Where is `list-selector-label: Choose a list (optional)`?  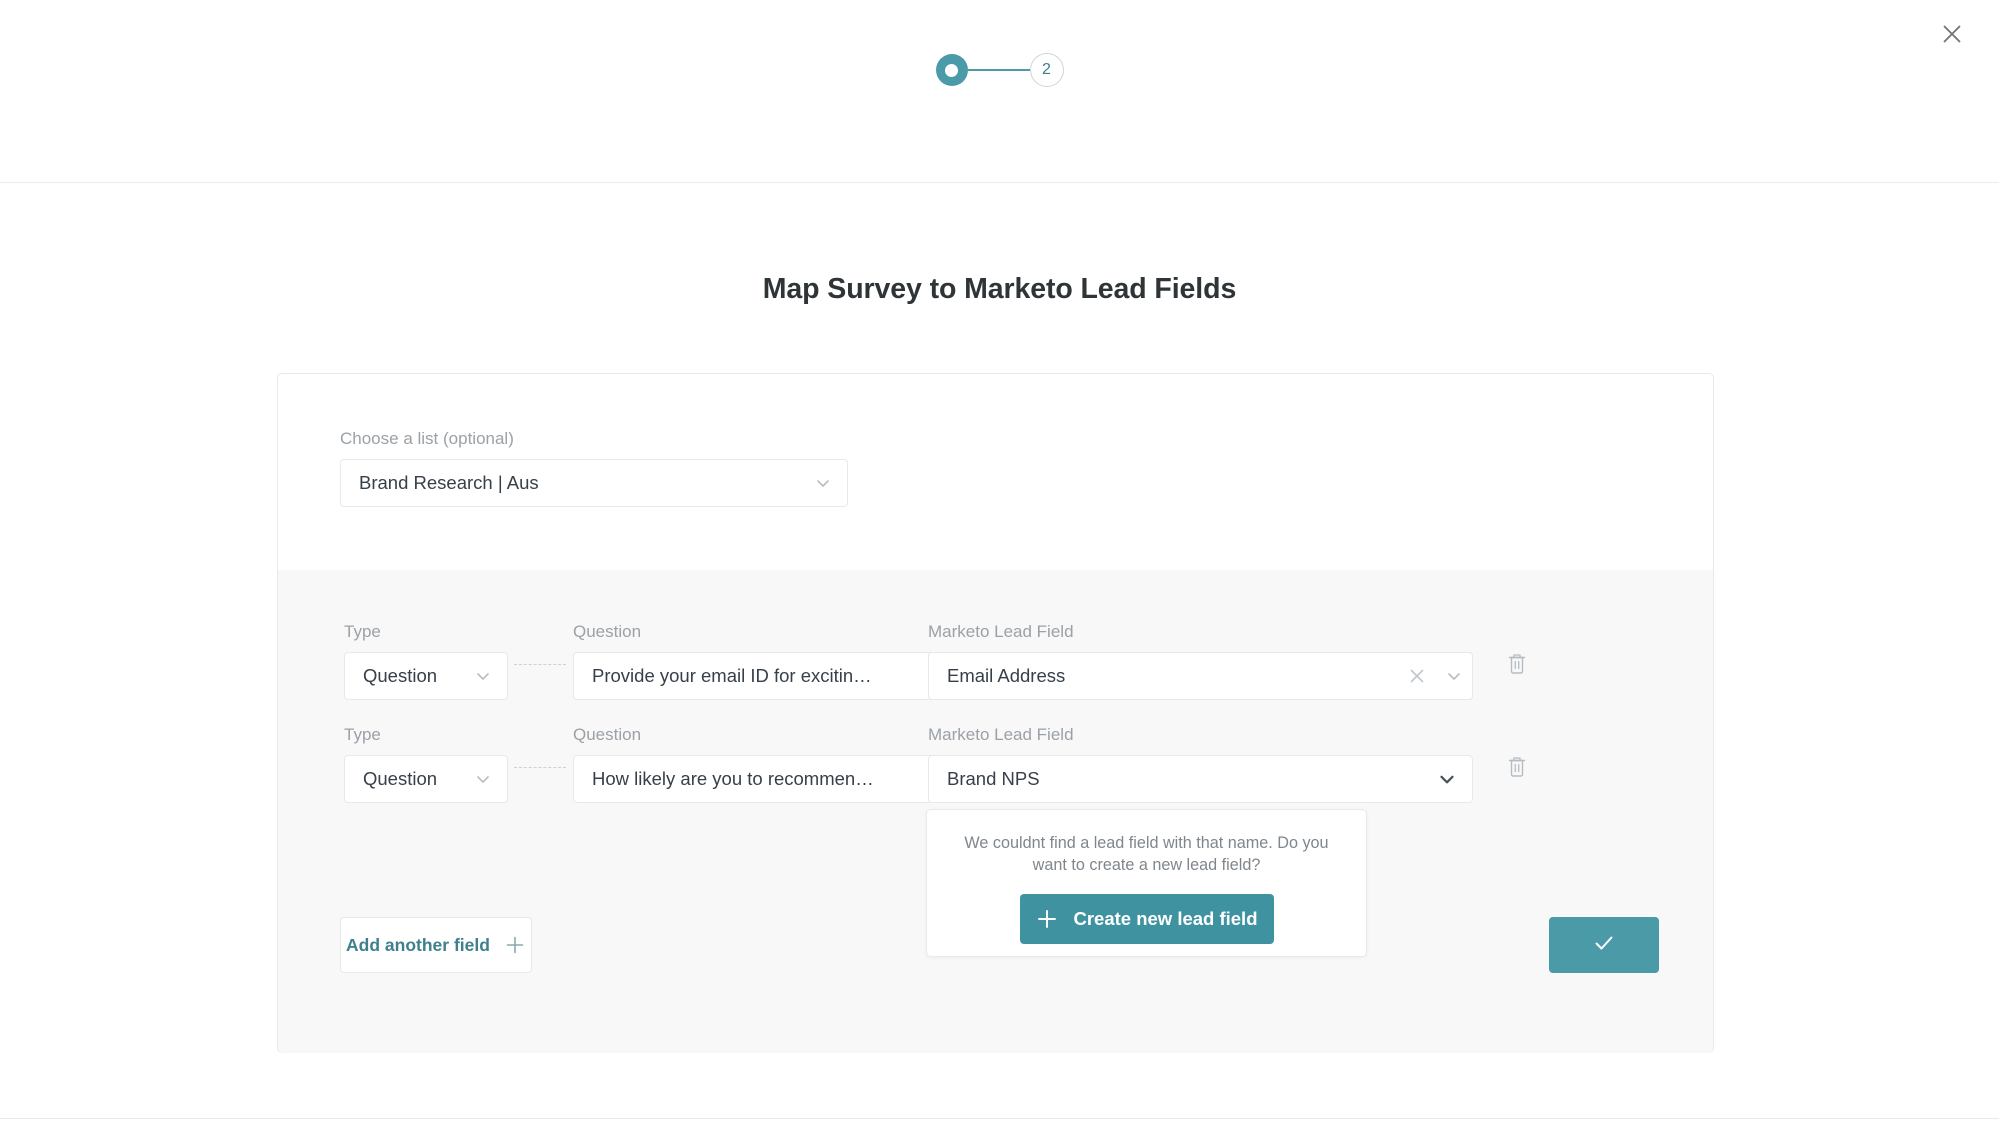
list-selector-label: Choose a list (optional) is located at coordinates (427, 438).